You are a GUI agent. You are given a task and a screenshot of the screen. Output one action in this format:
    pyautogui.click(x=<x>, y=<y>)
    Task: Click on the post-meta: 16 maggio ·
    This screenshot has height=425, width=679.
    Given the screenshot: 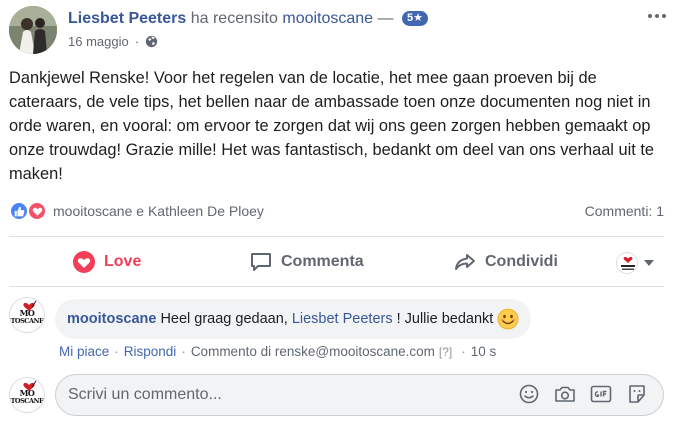 What is the action you would take?
    pyautogui.click(x=113, y=41)
    